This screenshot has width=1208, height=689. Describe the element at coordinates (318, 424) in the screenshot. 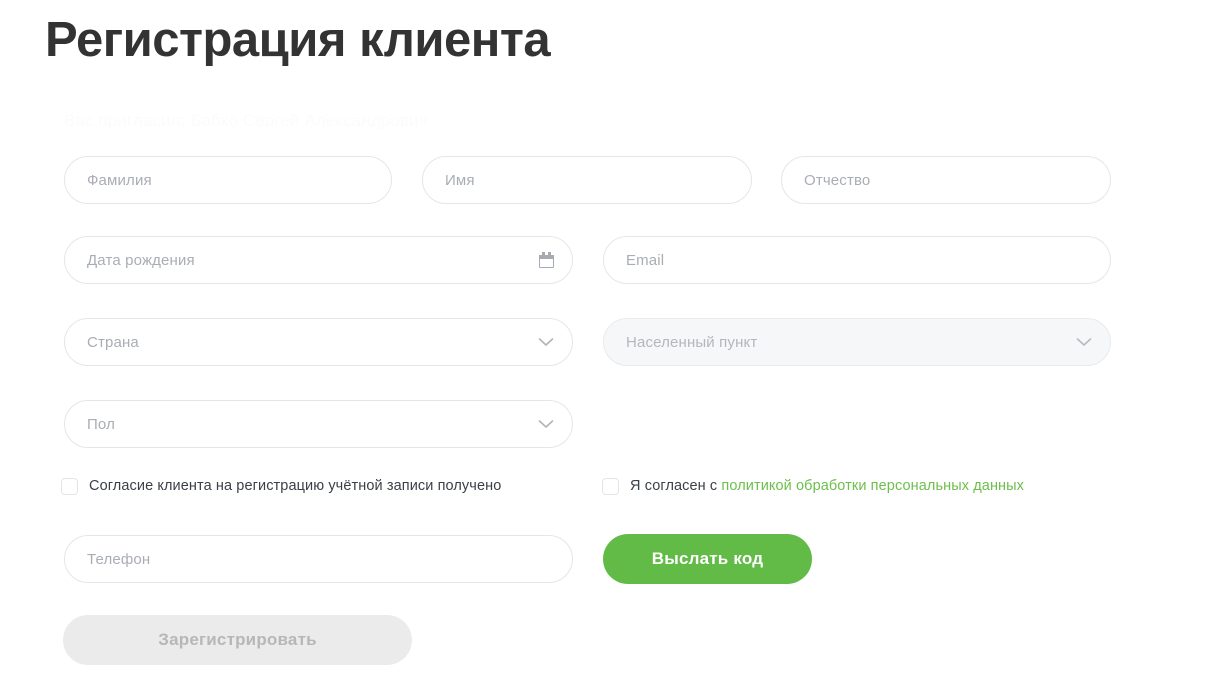

I see `gender-select: Пол` at that location.